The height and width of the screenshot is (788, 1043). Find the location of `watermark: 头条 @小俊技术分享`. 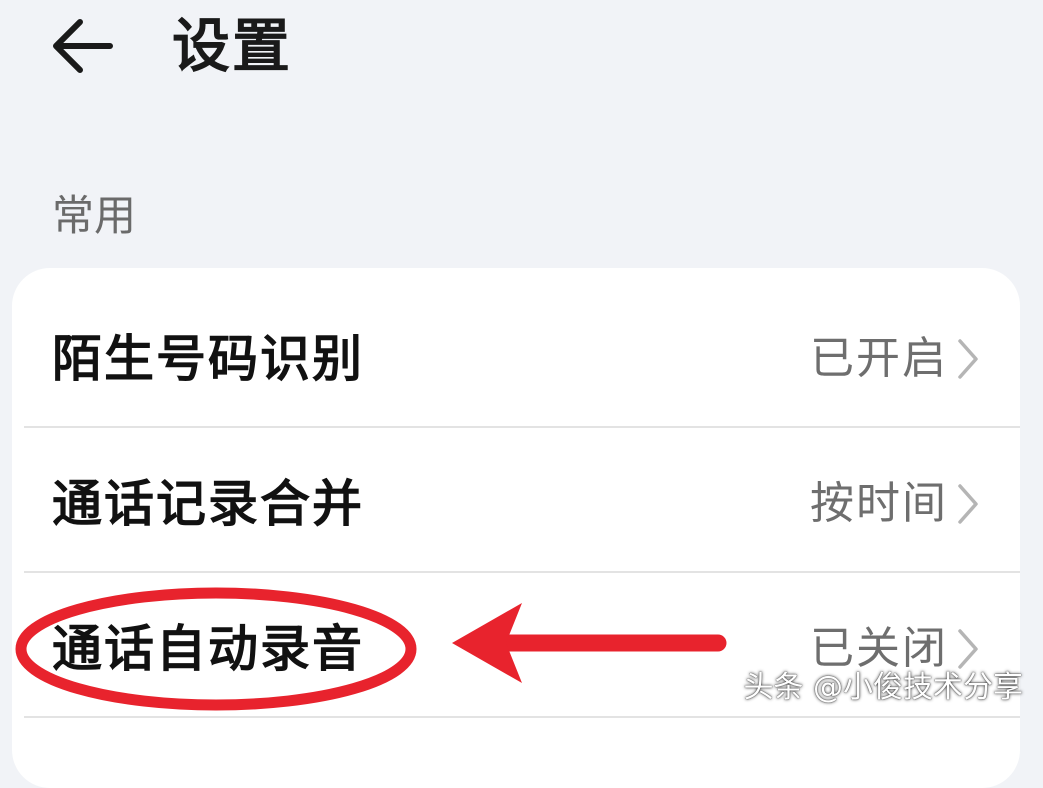

watermark: 头条 @小俊技术分享 is located at coordinates (883, 687).